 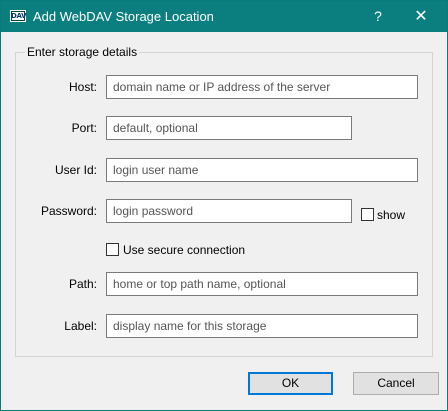 What do you see at coordinates (184, 250) in the screenshot?
I see `secure-connection-label: Use secure connection` at bounding box center [184, 250].